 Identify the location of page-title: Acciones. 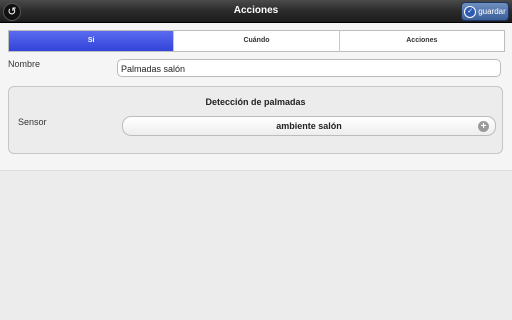
(256, 10).